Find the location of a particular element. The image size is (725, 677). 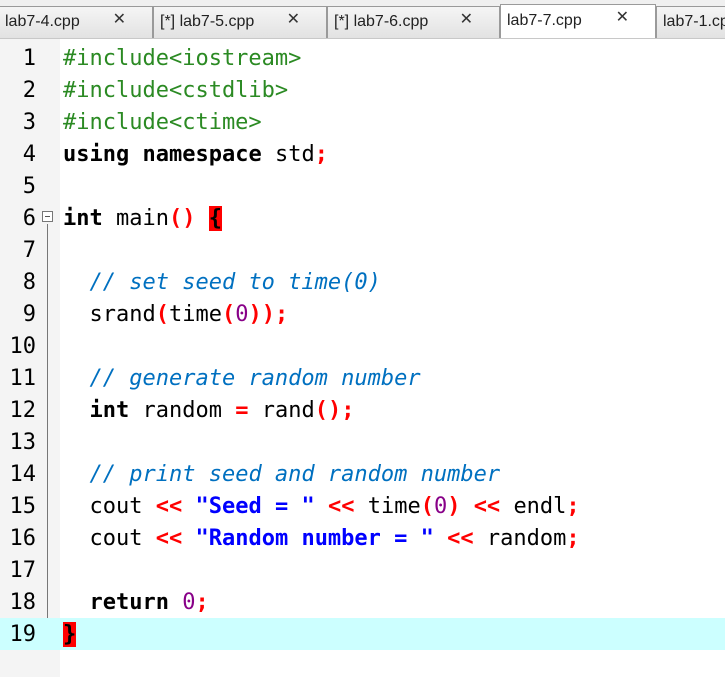

code-line: 18 return 0; is located at coordinates (362, 602).